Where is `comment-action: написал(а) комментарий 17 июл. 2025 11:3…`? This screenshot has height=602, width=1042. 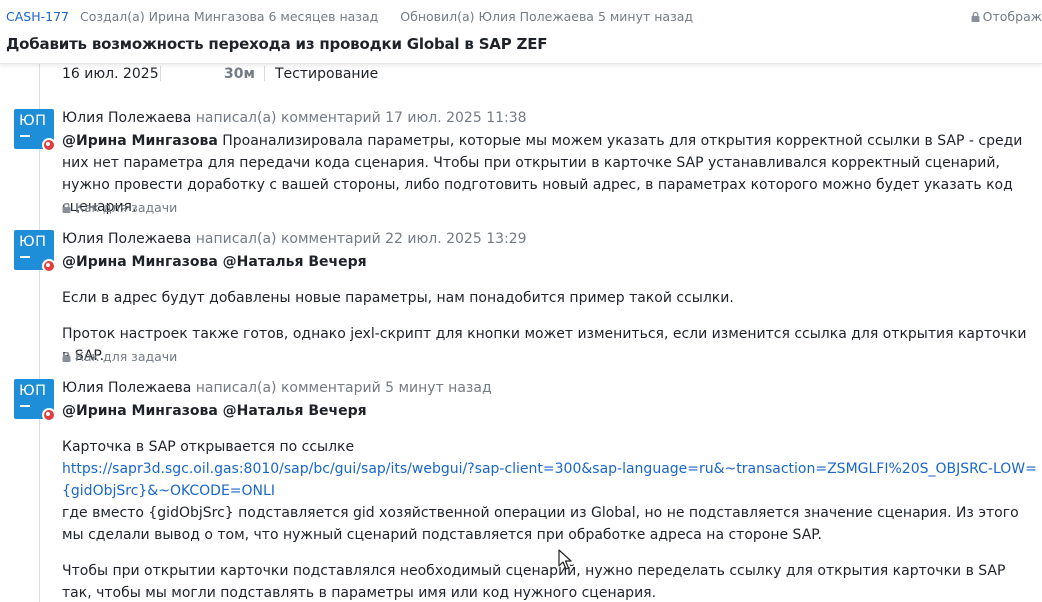
comment-action: написал(а) комментарий 17 июл. 2025 11:3… is located at coordinates (361, 118).